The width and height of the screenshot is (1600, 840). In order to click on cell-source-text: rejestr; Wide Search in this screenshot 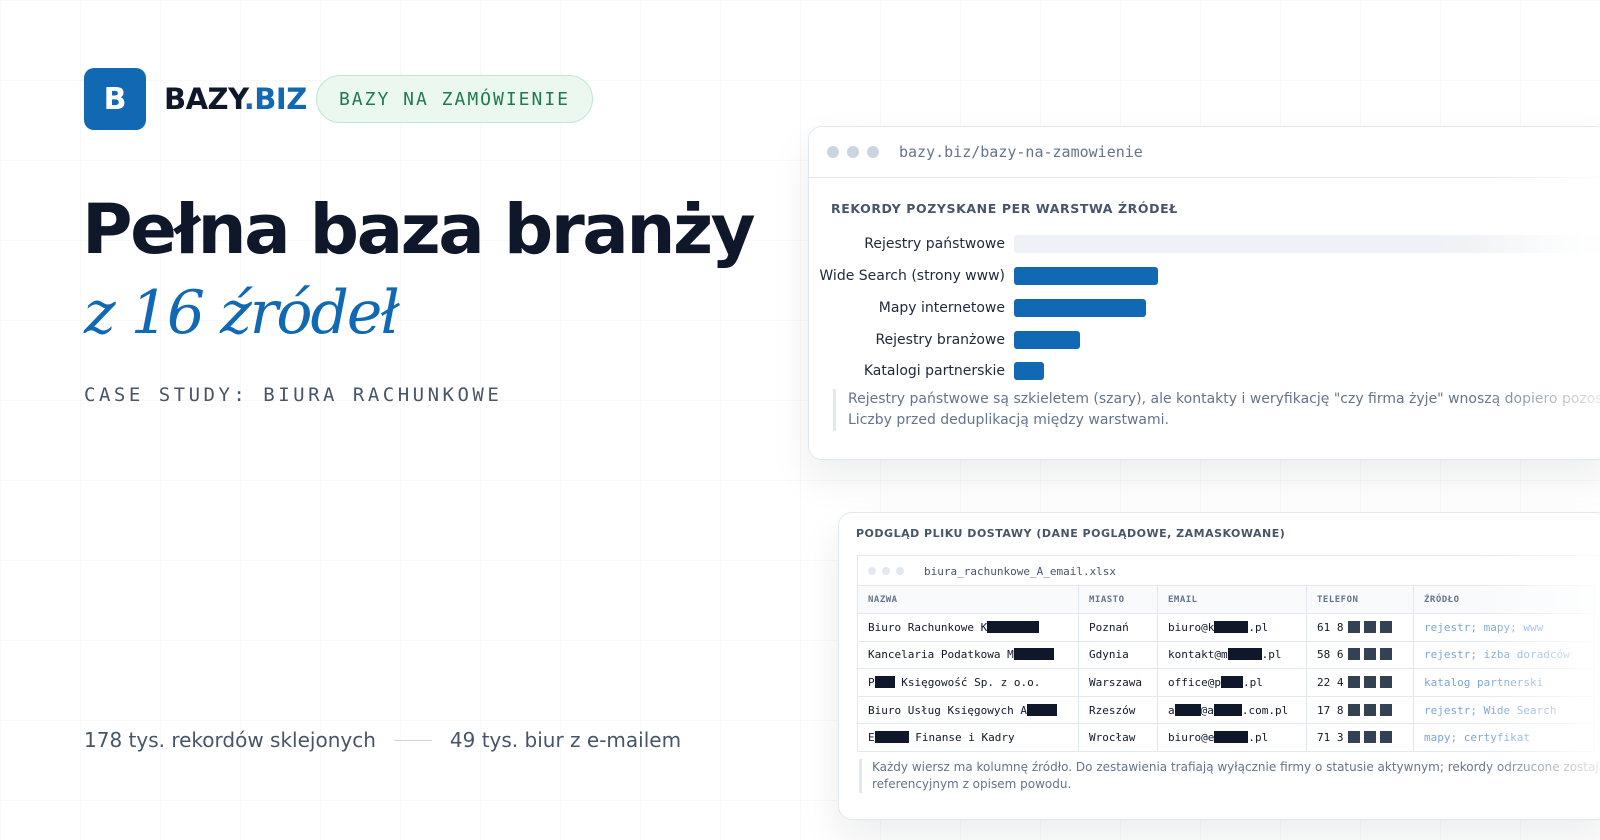, I will do `click(1490, 710)`.